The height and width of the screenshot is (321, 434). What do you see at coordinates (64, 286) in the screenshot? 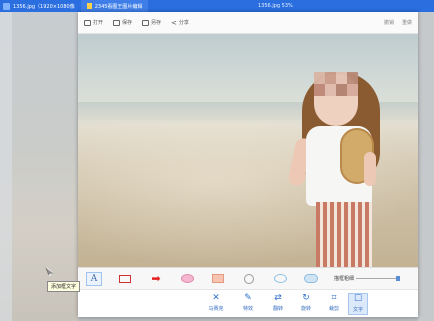
I see `tooltip: 添加框文字` at bounding box center [64, 286].